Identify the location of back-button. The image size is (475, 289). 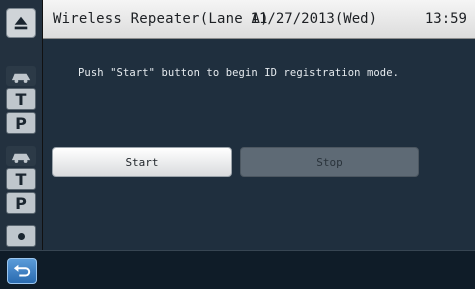
(22, 271).